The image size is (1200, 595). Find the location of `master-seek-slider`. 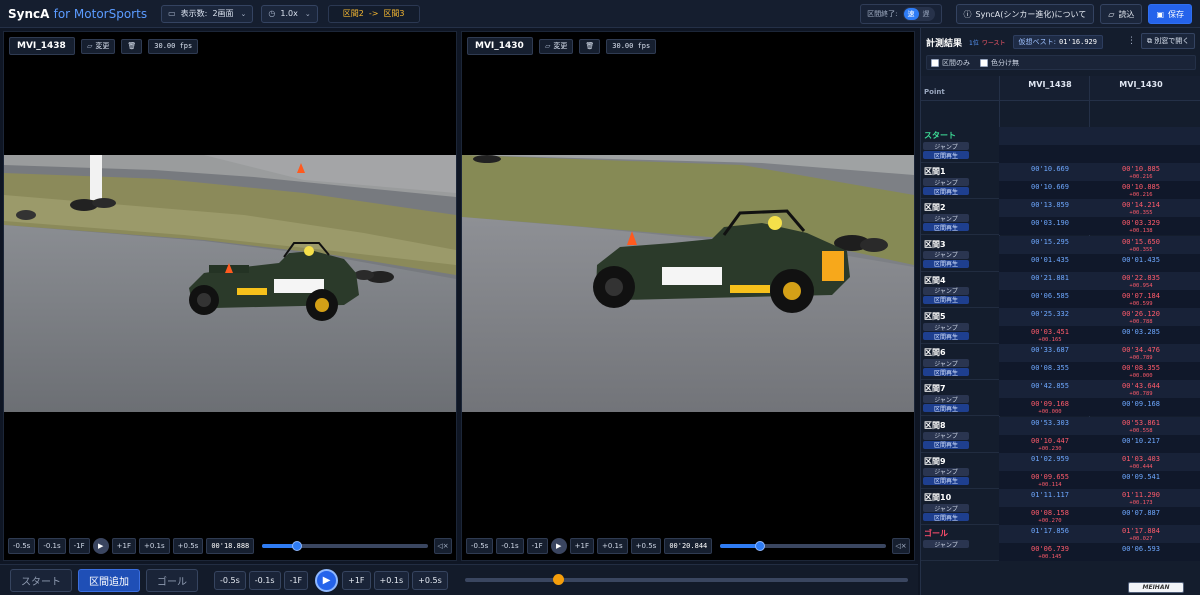

master-seek-slider is located at coordinates (686, 579).